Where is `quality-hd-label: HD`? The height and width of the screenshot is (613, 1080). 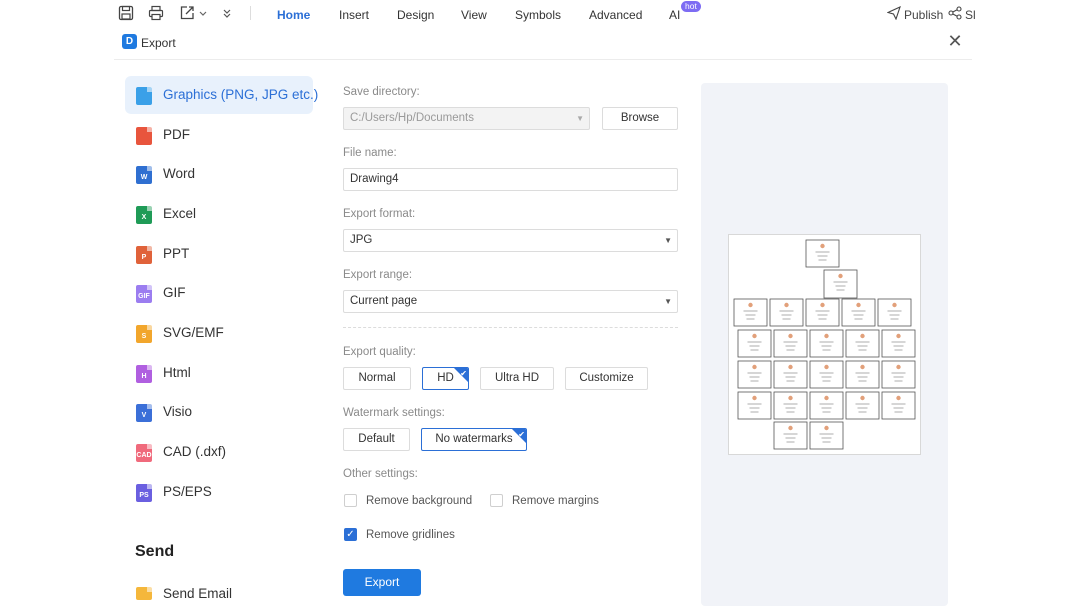
quality-hd-label: HD is located at coordinates (445, 378).